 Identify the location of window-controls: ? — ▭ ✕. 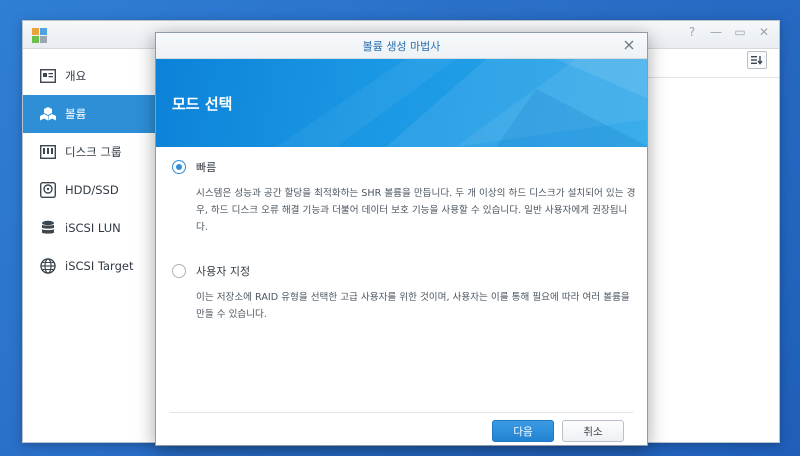
(728, 32).